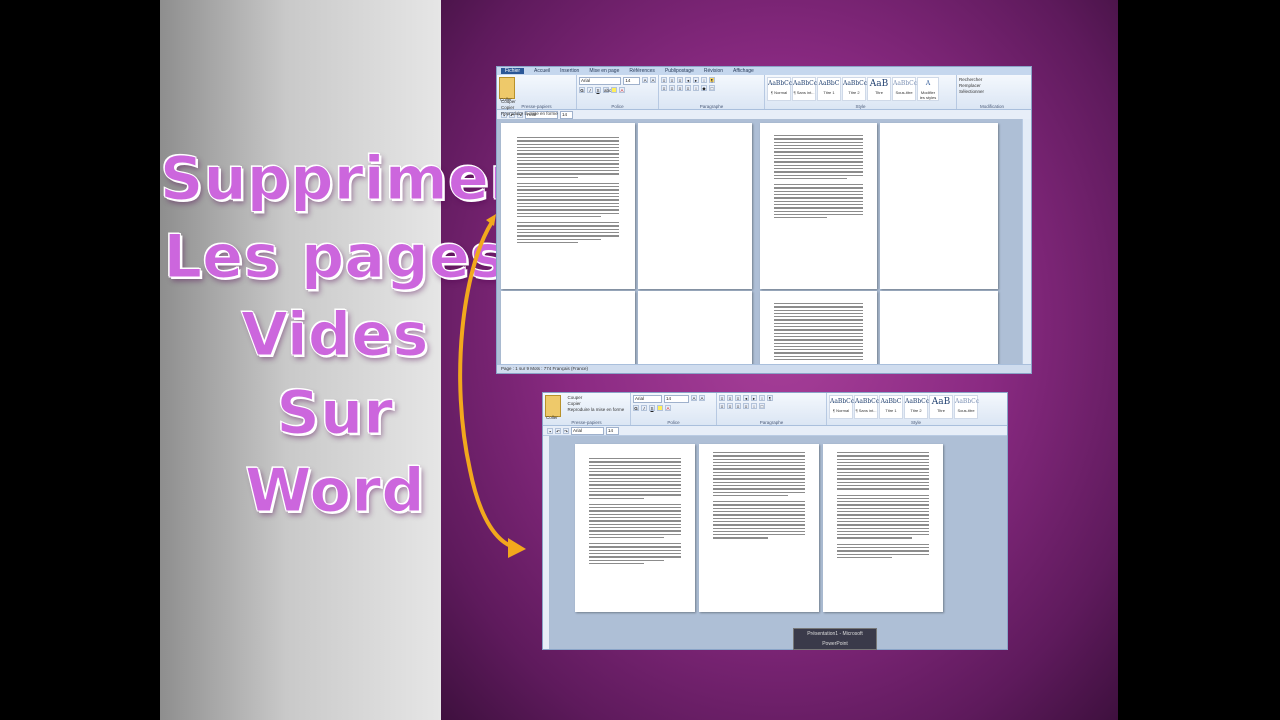  Describe the element at coordinates (536, 106) in the screenshot. I see `clipboard-group-label: Presse-papiers` at that location.